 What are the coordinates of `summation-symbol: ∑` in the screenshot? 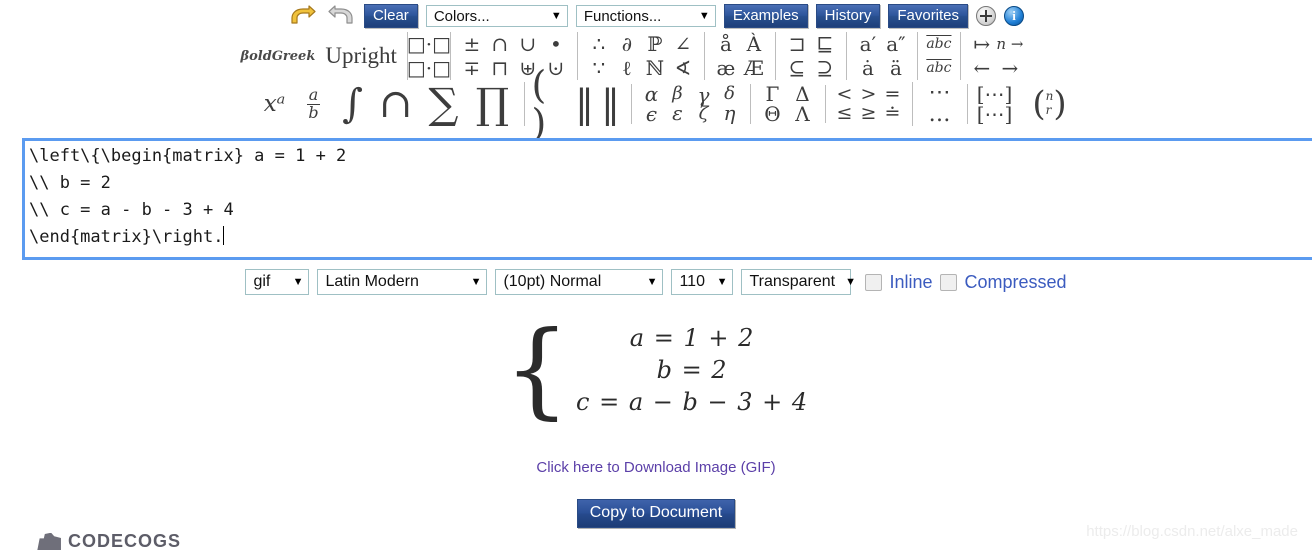 It's located at (444, 104).